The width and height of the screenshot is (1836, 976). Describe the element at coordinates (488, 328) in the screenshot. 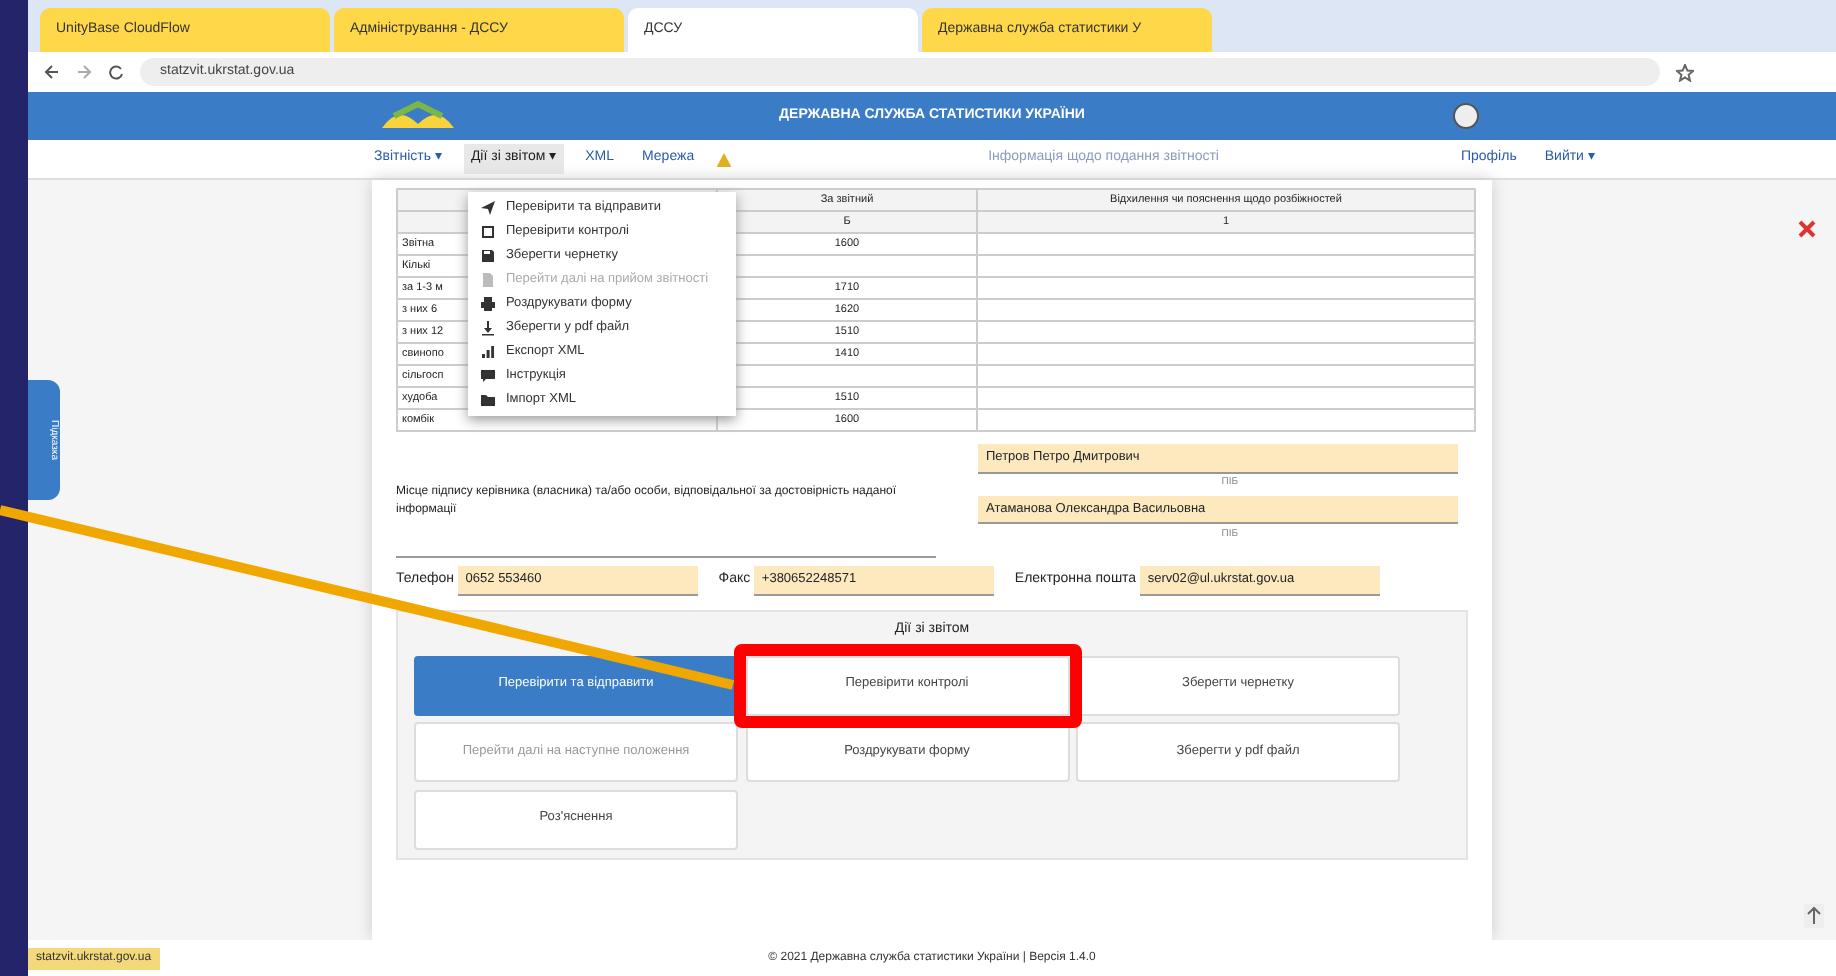

I see `download-icon` at that location.